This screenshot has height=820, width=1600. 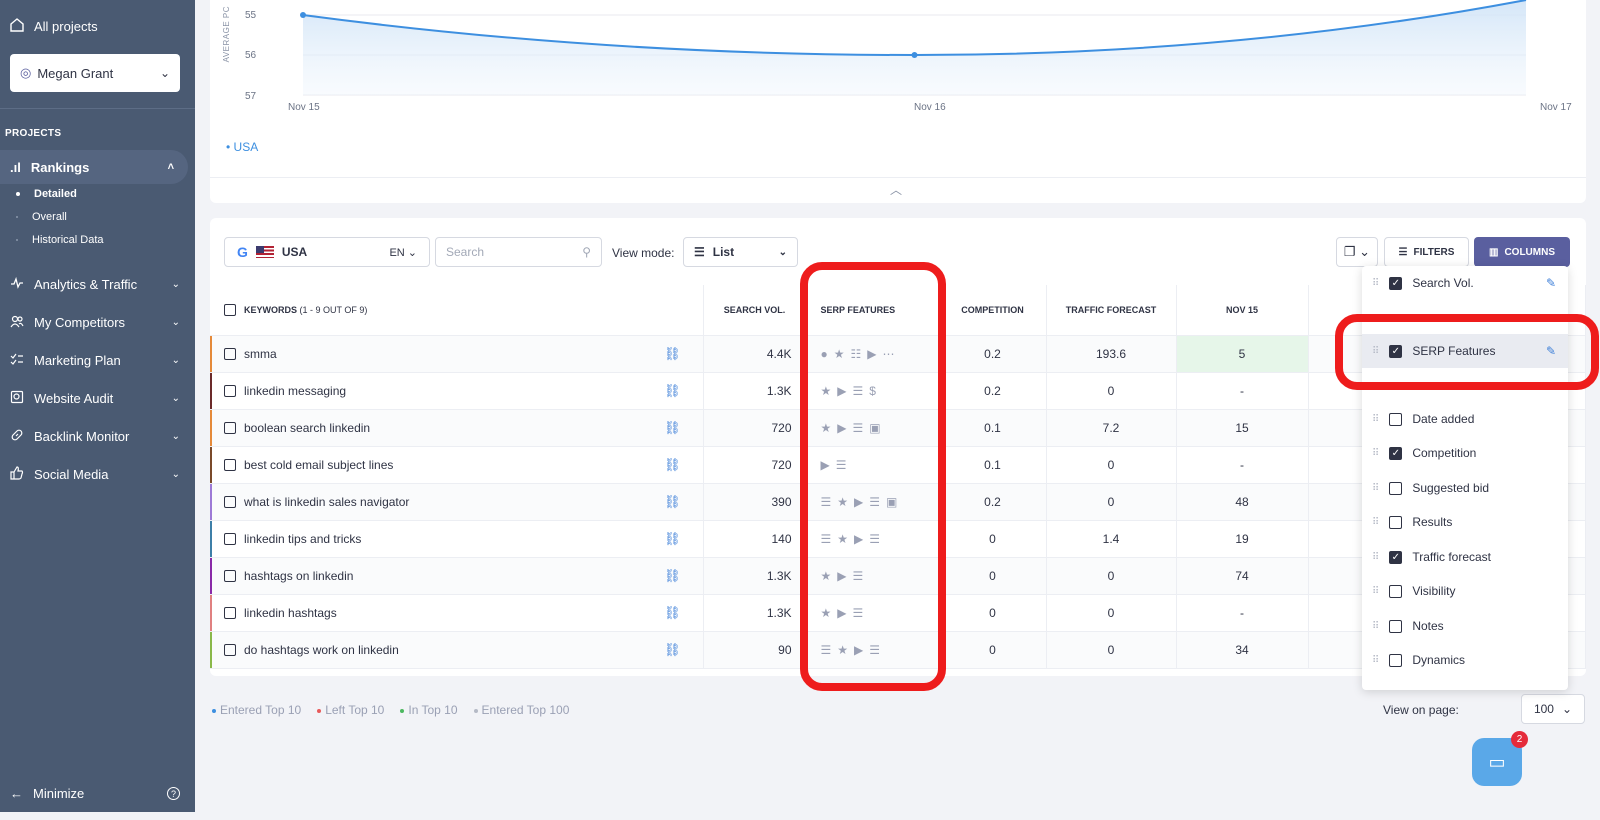 What do you see at coordinates (518, 252) in the screenshot?
I see `search-input: Search ⚲` at bounding box center [518, 252].